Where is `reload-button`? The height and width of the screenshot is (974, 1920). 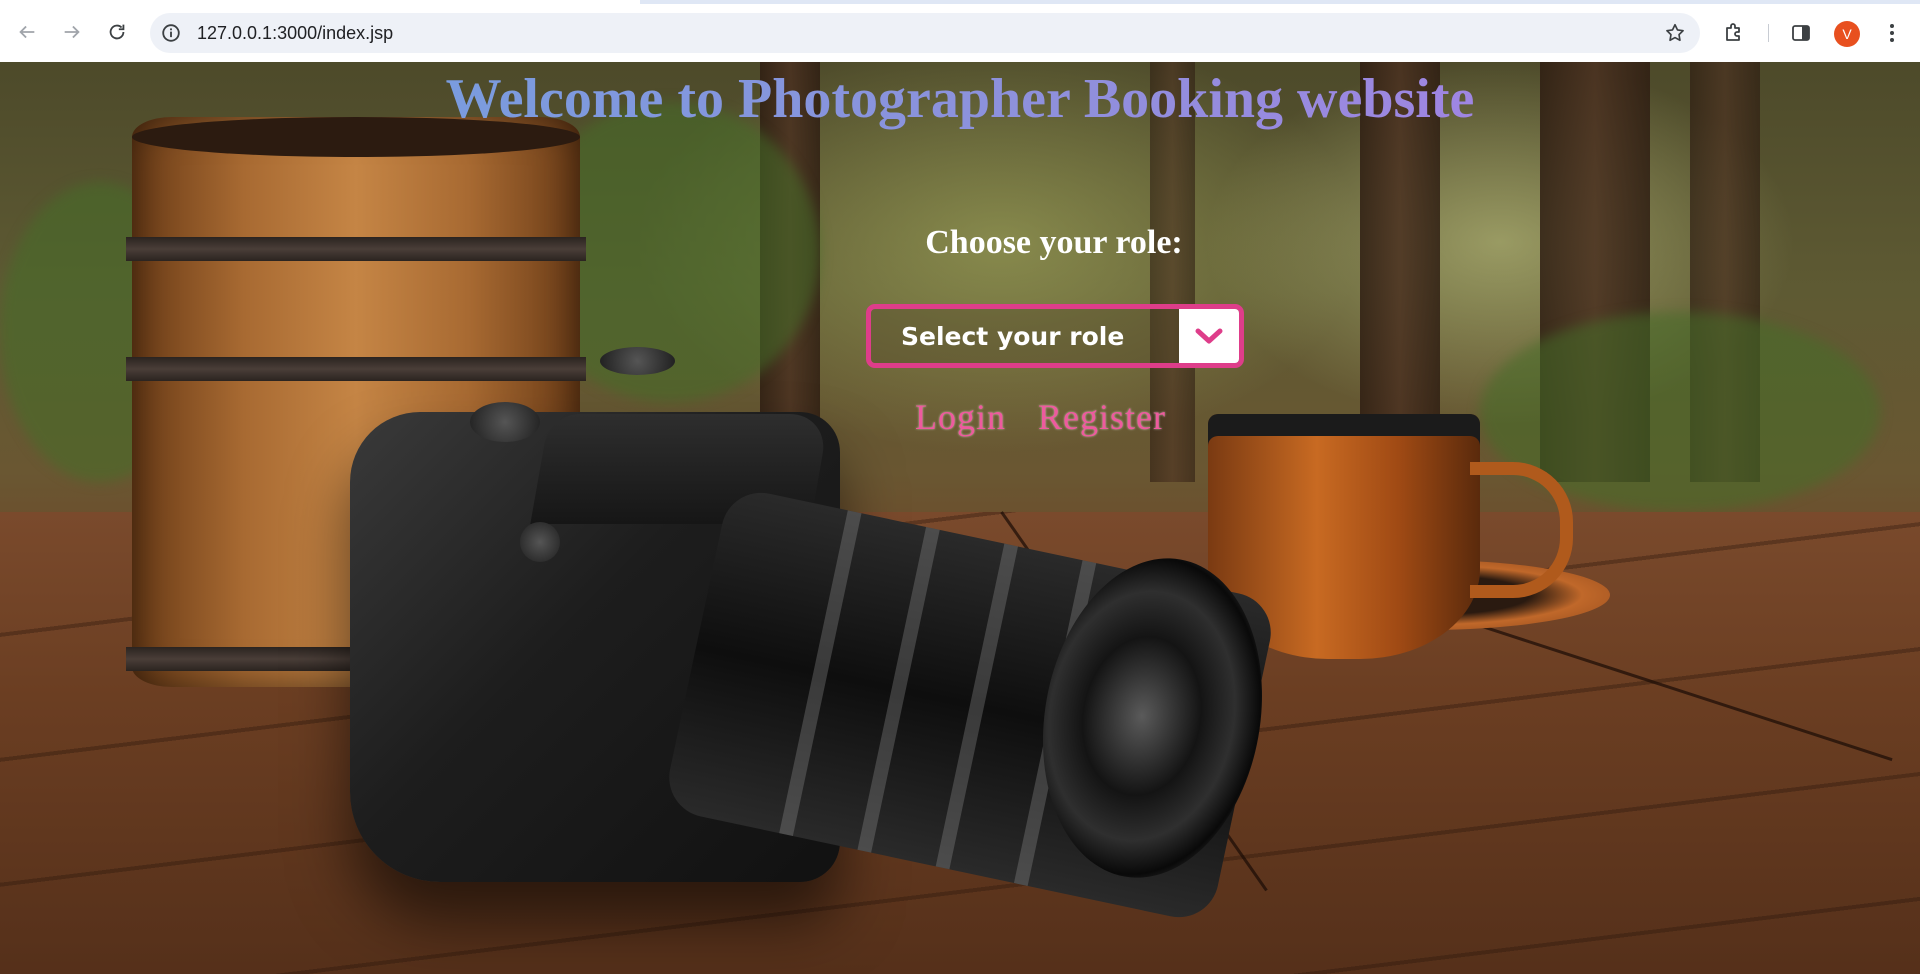
reload-button is located at coordinates (117, 32).